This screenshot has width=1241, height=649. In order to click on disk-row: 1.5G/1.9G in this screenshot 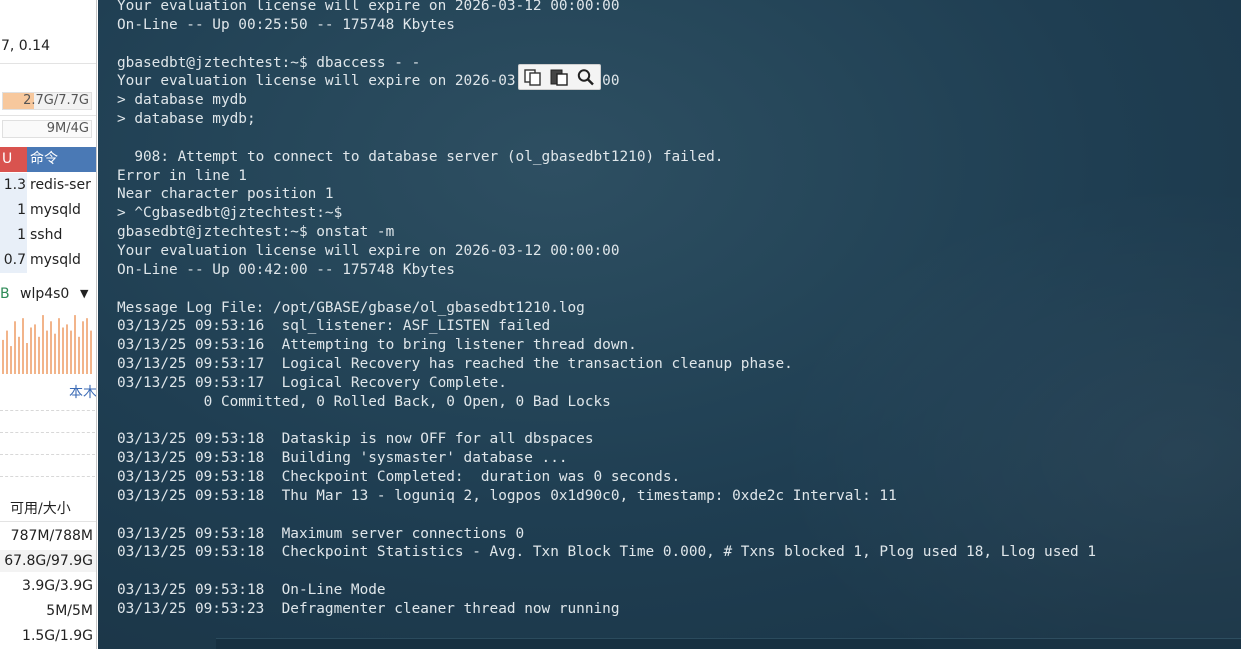, I will do `click(48, 636)`.